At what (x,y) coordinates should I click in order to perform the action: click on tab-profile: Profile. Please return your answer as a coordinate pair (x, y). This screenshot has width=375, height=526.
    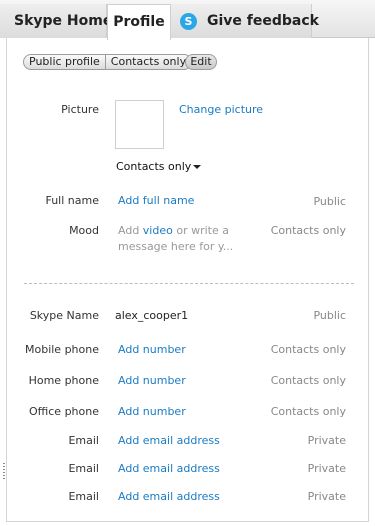
    Looking at the image, I should click on (139, 22).